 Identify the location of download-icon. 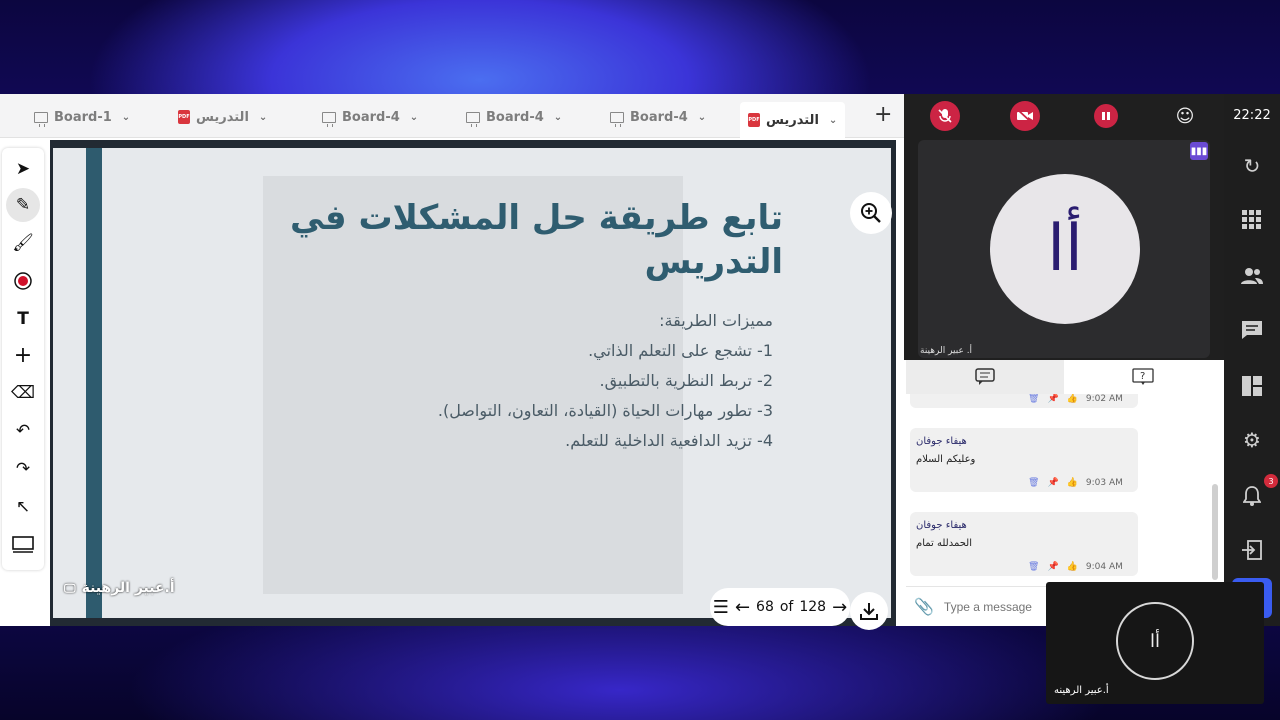
(869, 611).